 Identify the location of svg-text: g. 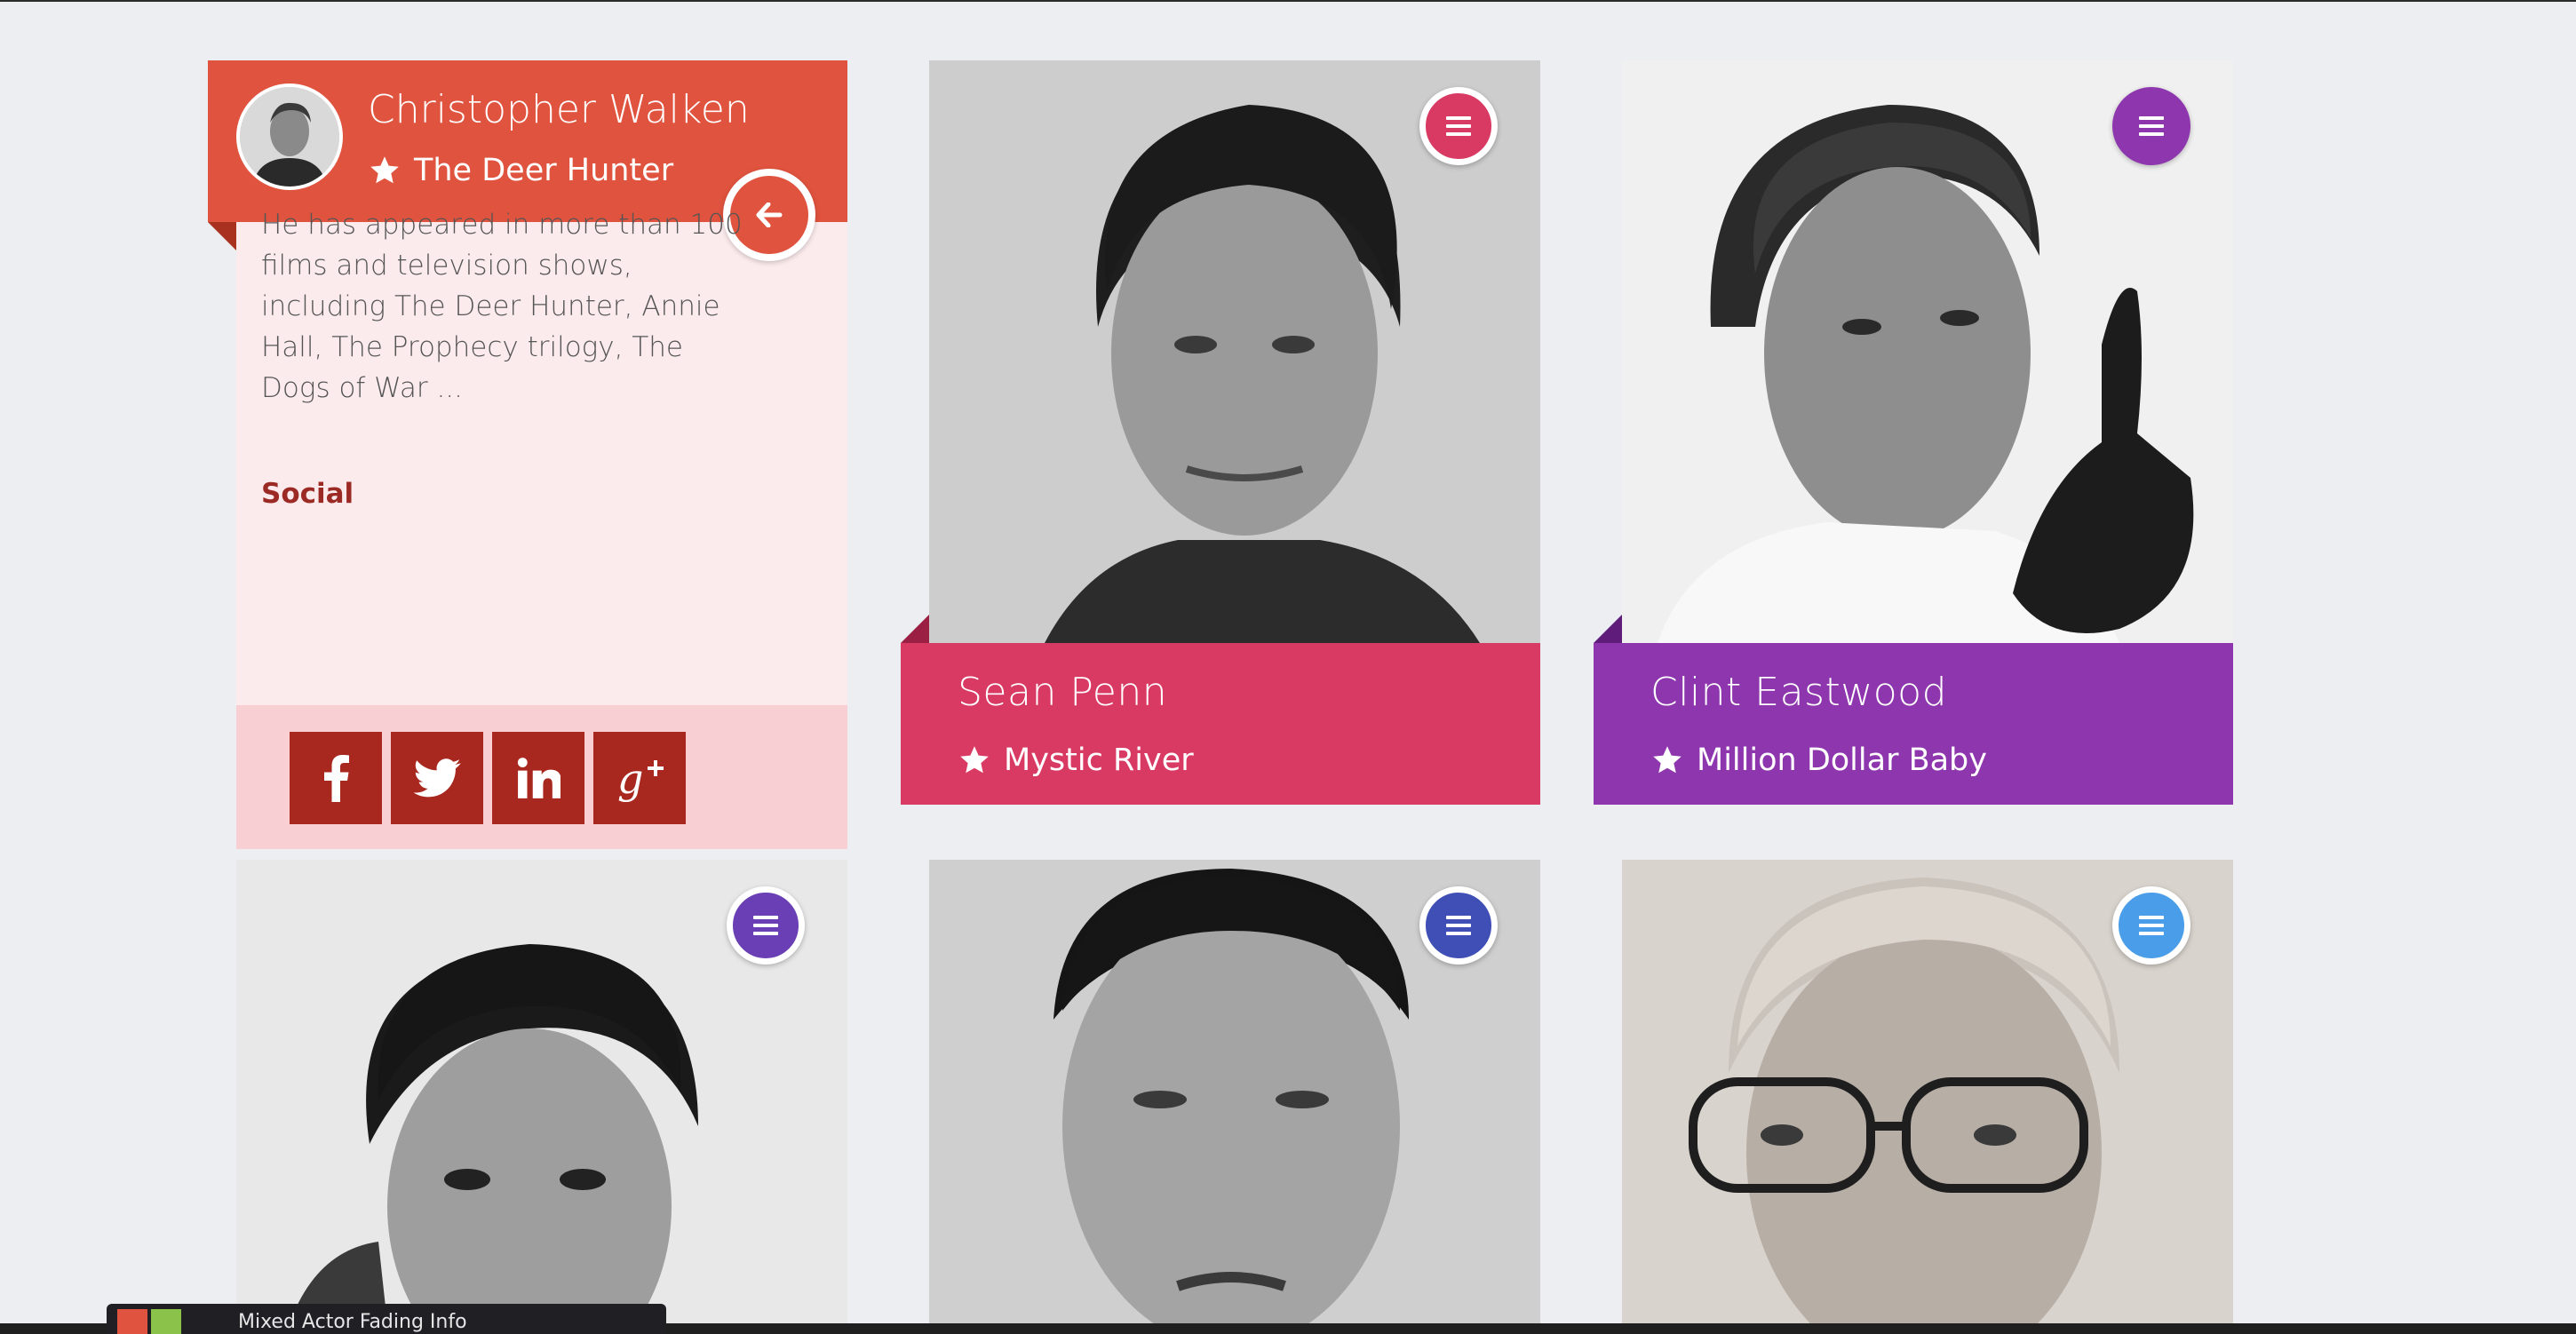
(630, 778).